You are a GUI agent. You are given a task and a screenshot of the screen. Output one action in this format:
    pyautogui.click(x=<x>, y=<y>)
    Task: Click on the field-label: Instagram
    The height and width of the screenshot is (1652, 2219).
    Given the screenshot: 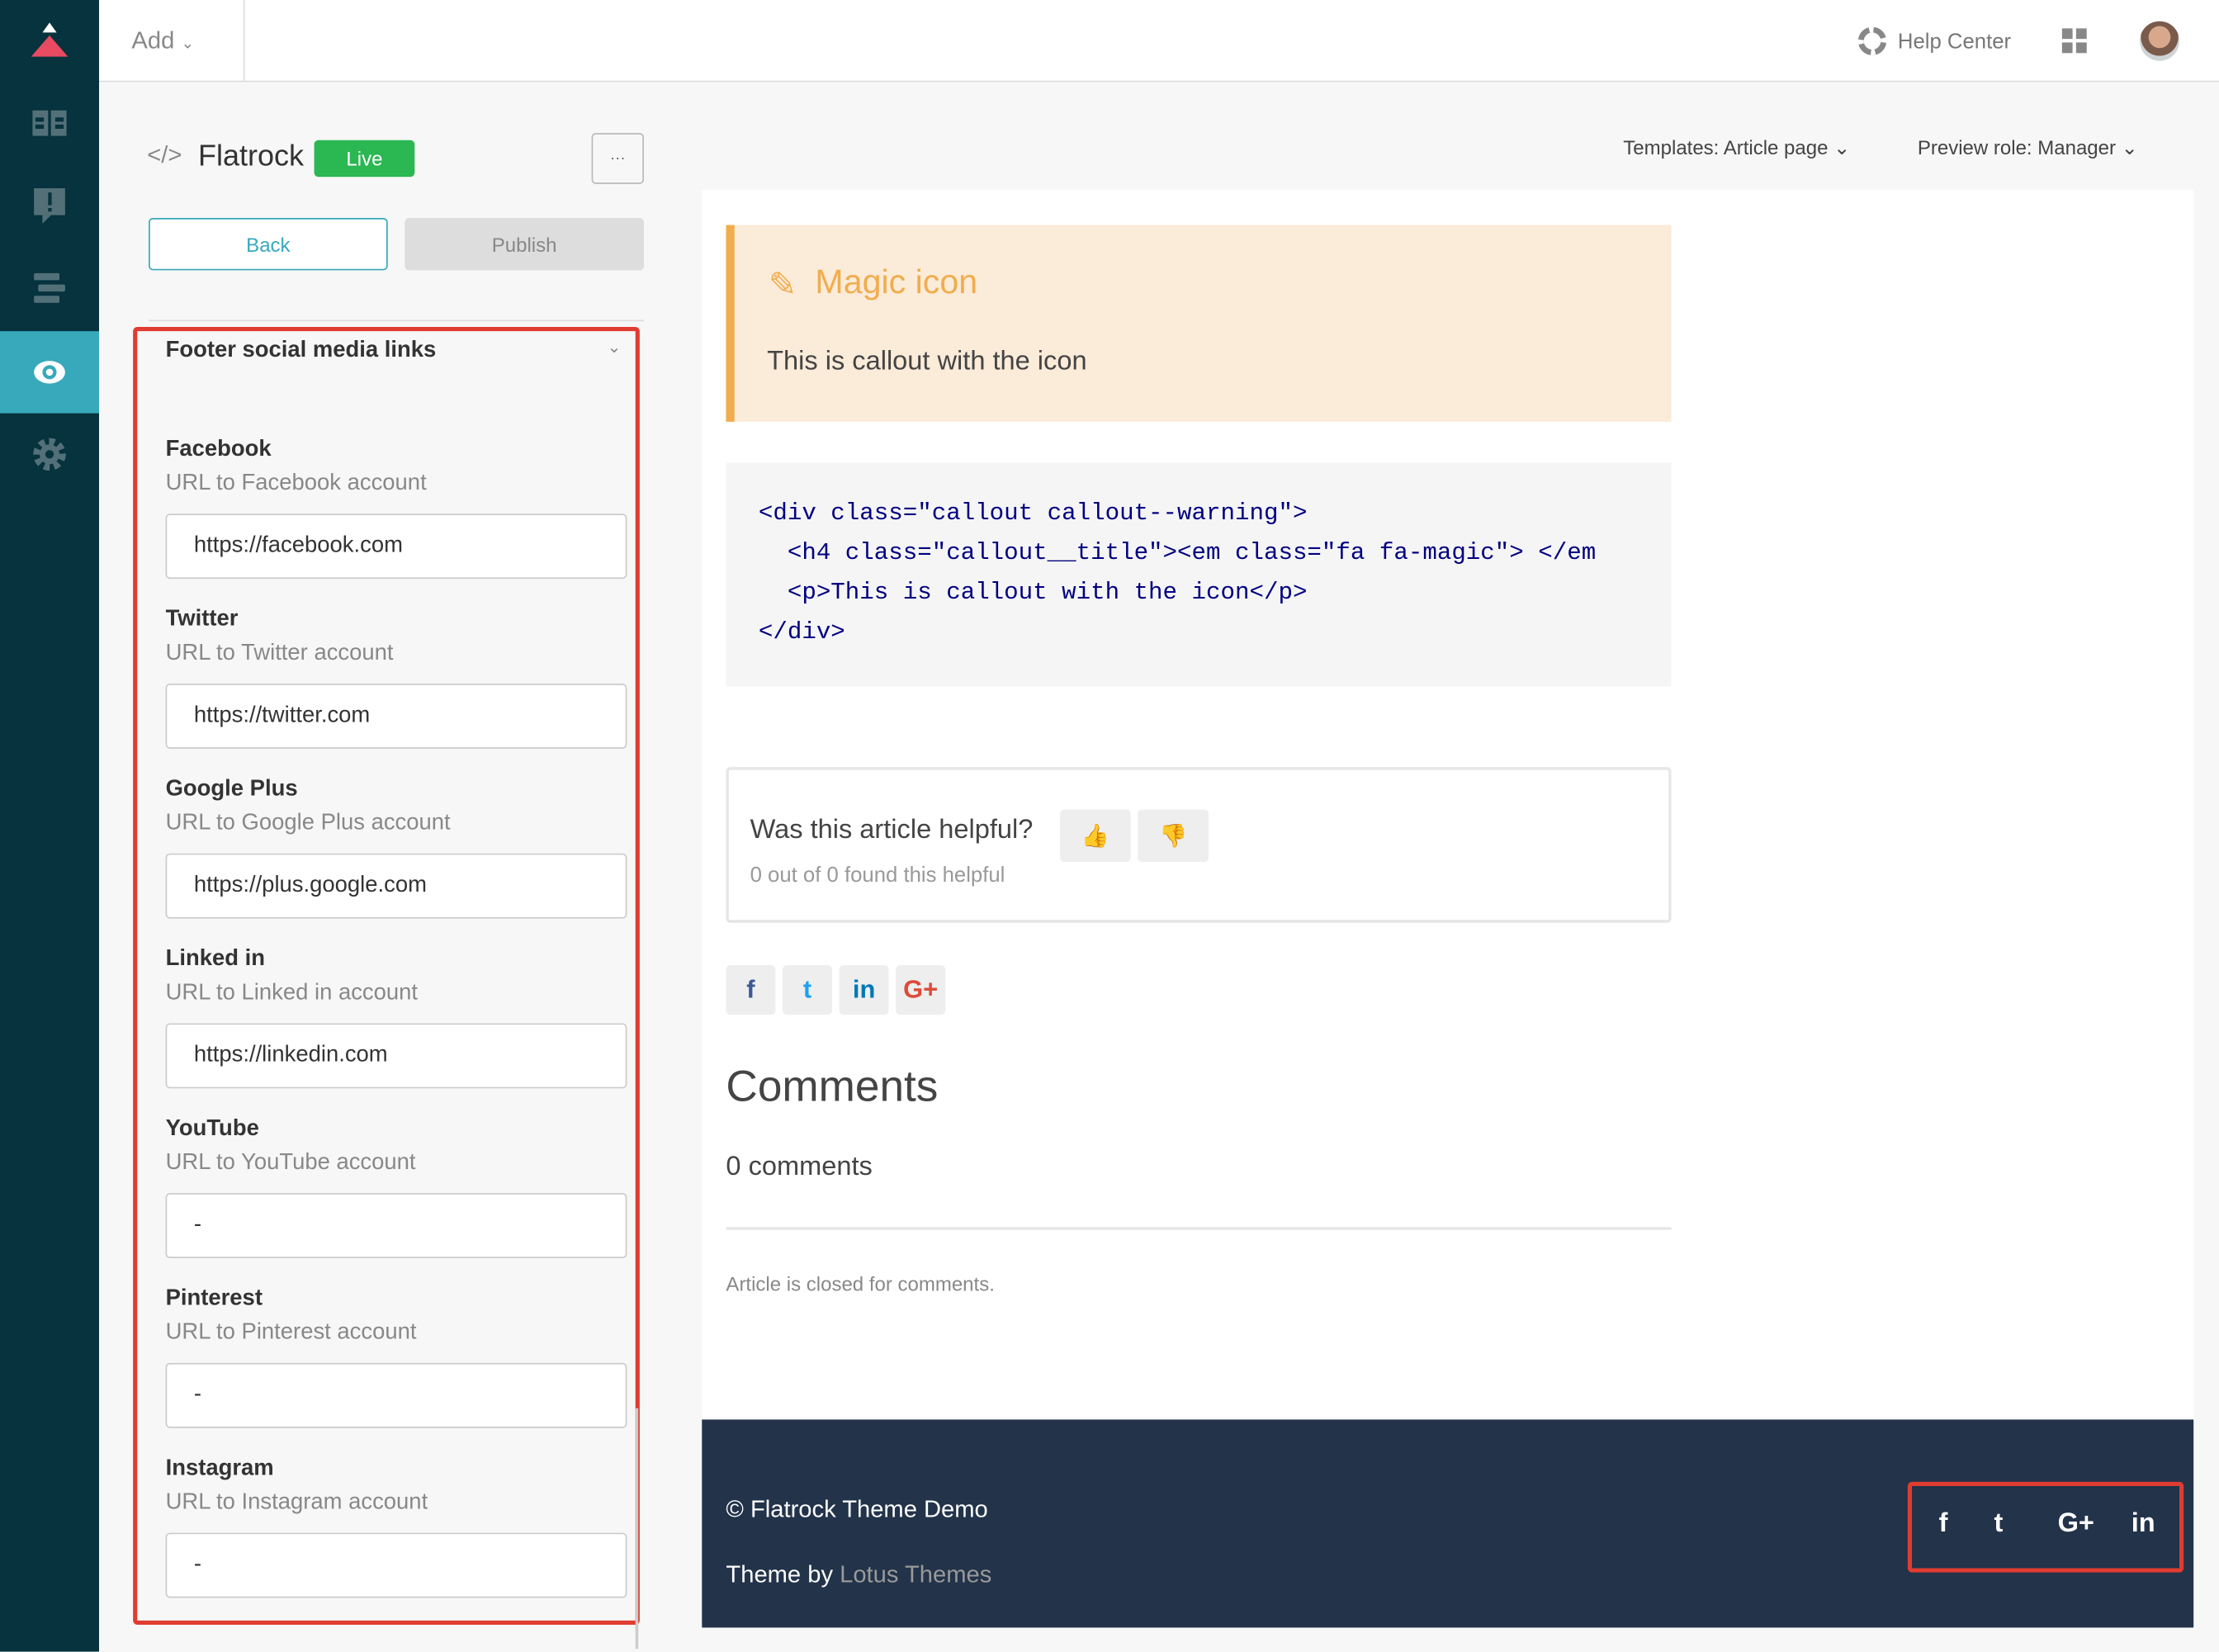 What is the action you would take?
    pyautogui.click(x=219, y=1468)
    